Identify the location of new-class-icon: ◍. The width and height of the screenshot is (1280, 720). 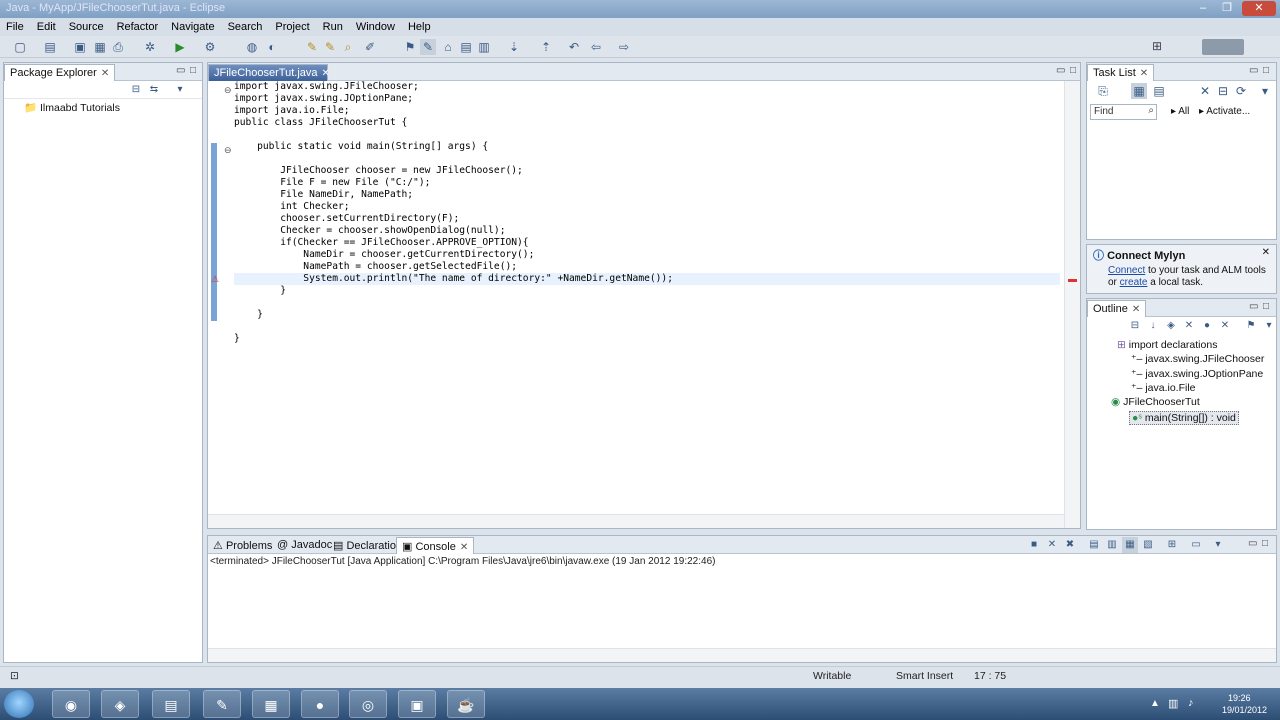
(252, 47).